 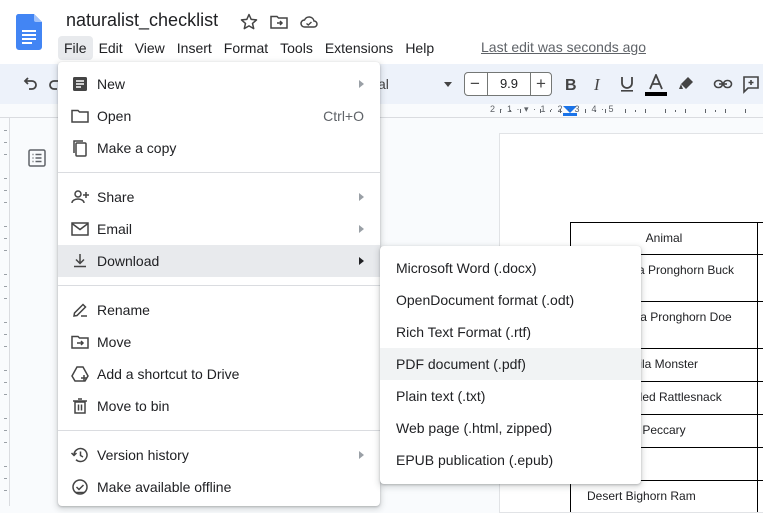 I want to click on menu-format: Format, so click(x=246, y=48).